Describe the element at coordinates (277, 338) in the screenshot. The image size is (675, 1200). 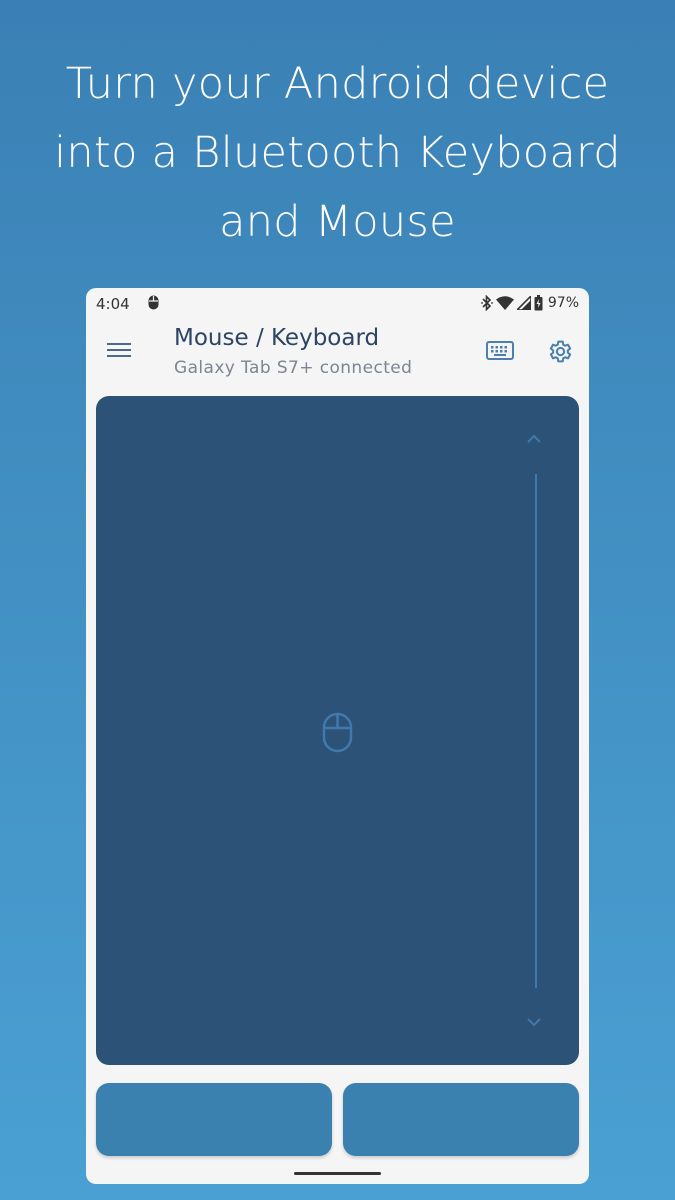
I see `page-title: Mouse / Keyboard` at that location.